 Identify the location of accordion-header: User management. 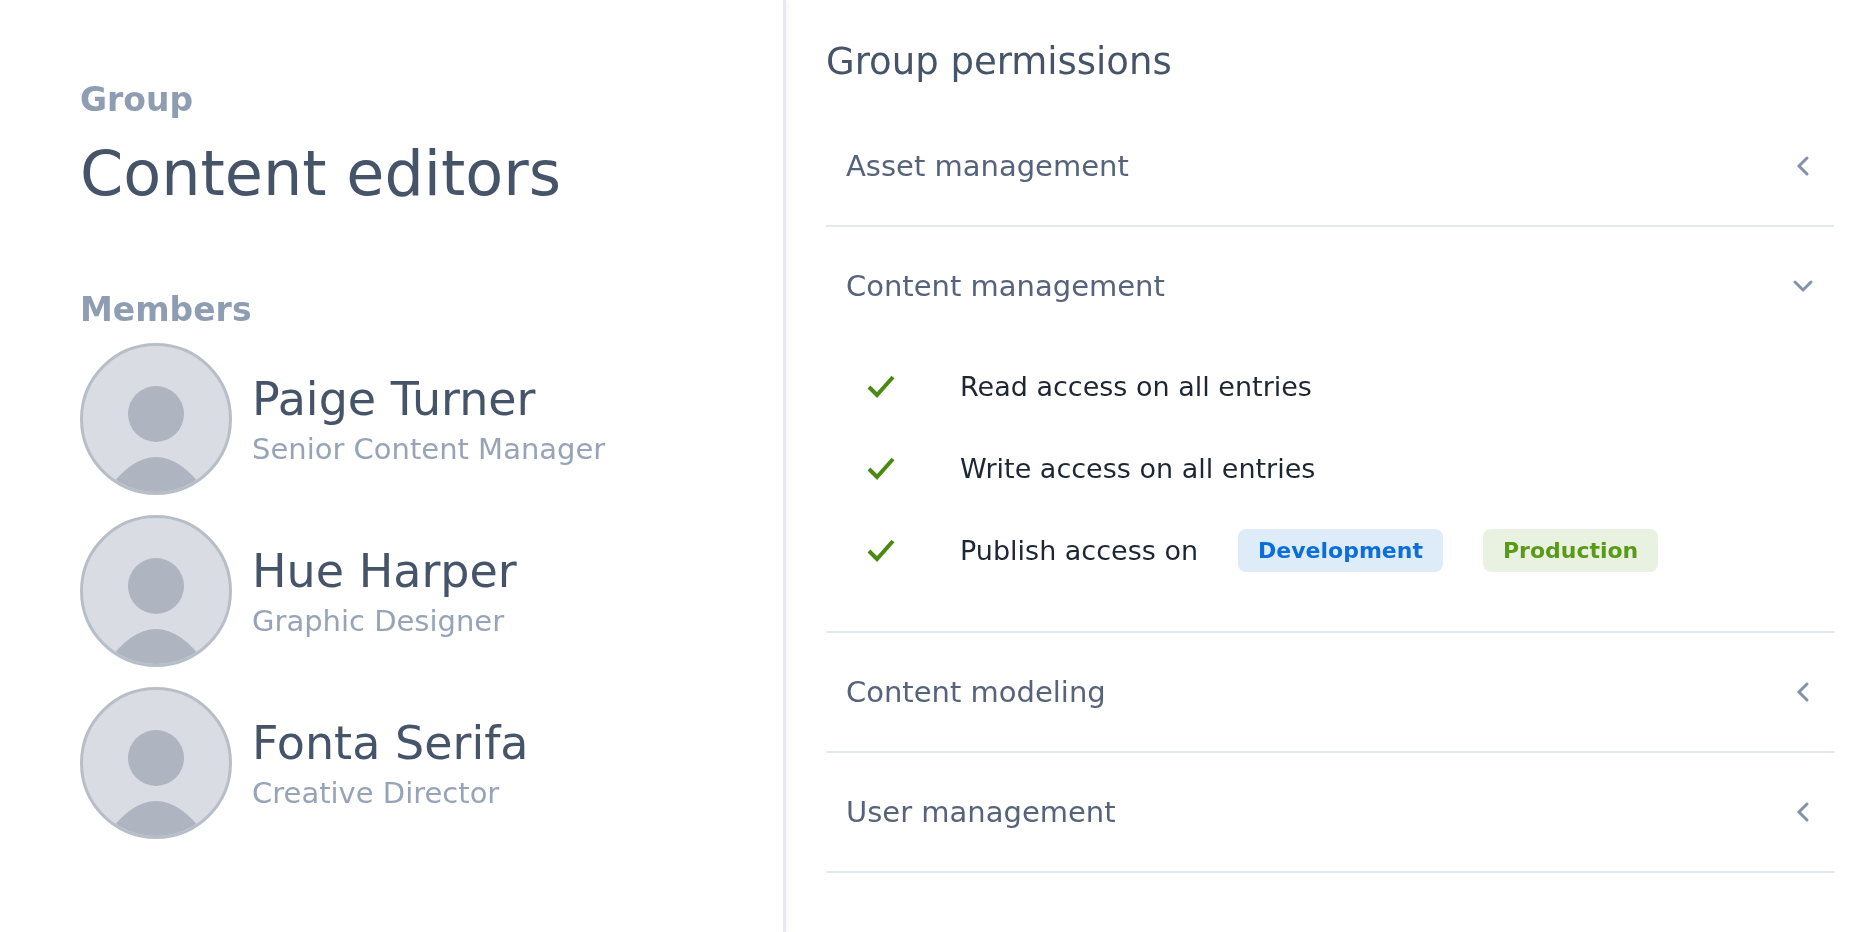
(1330, 812).